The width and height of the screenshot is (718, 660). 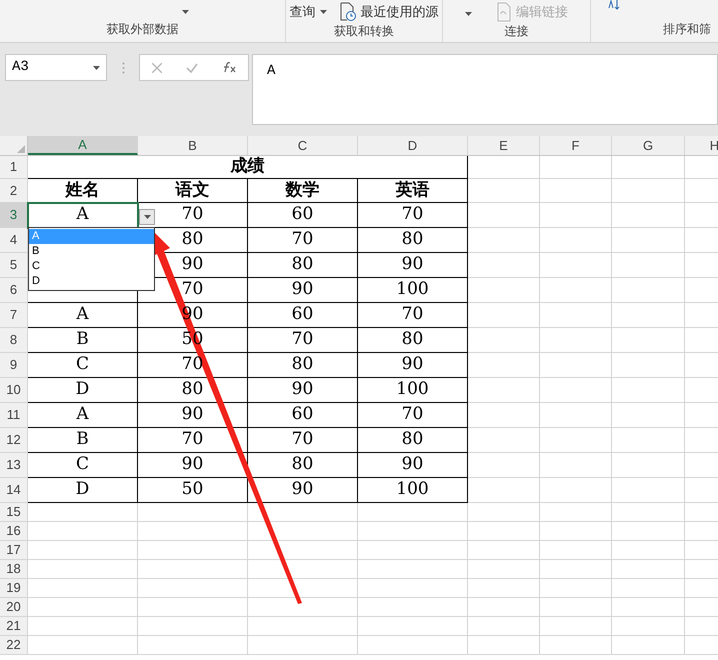 What do you see at coordinates (14, 626) in the screenshot?
I see `row-header: 21` at bounding box center [14, 626].